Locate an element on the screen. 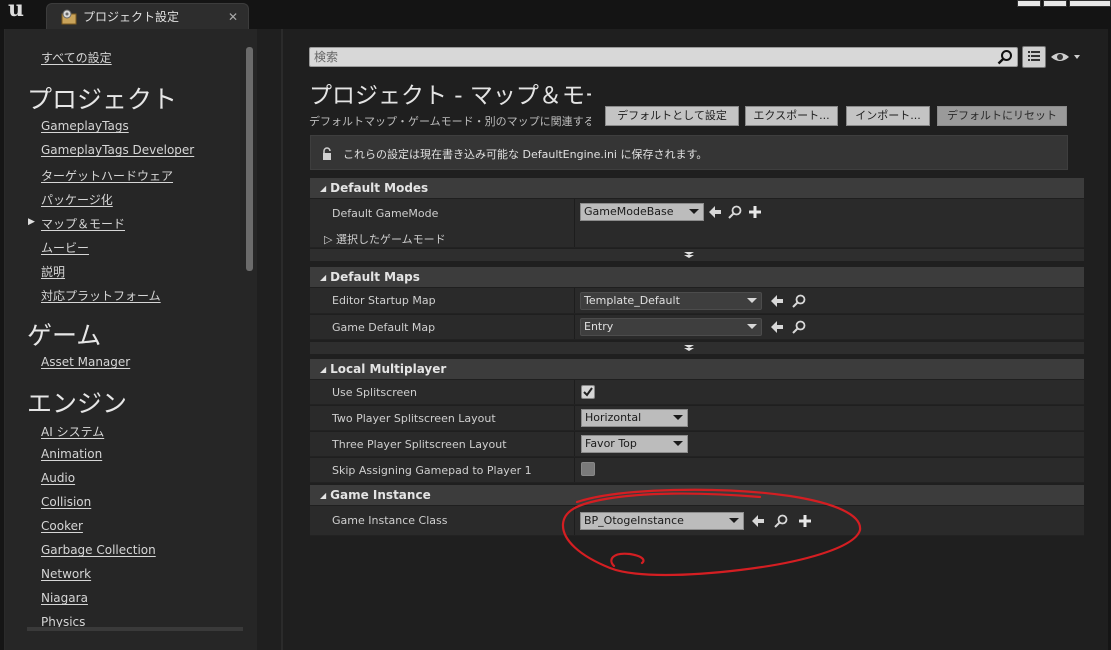 The image size is (1111, 650). expand-arrow-icon: ▷ is located at coordinates (330, 239).